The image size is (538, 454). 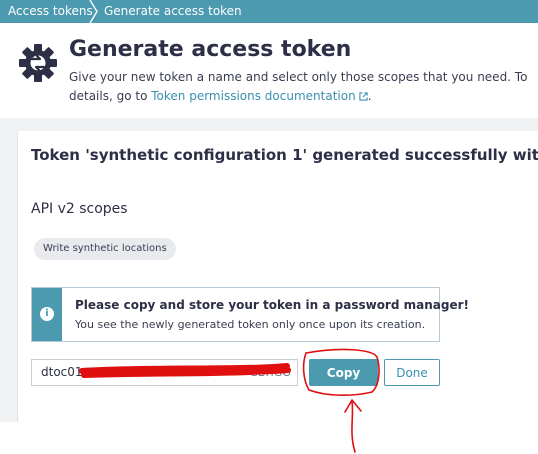 I want to click on gear-icon, so click(x=38, y=63).